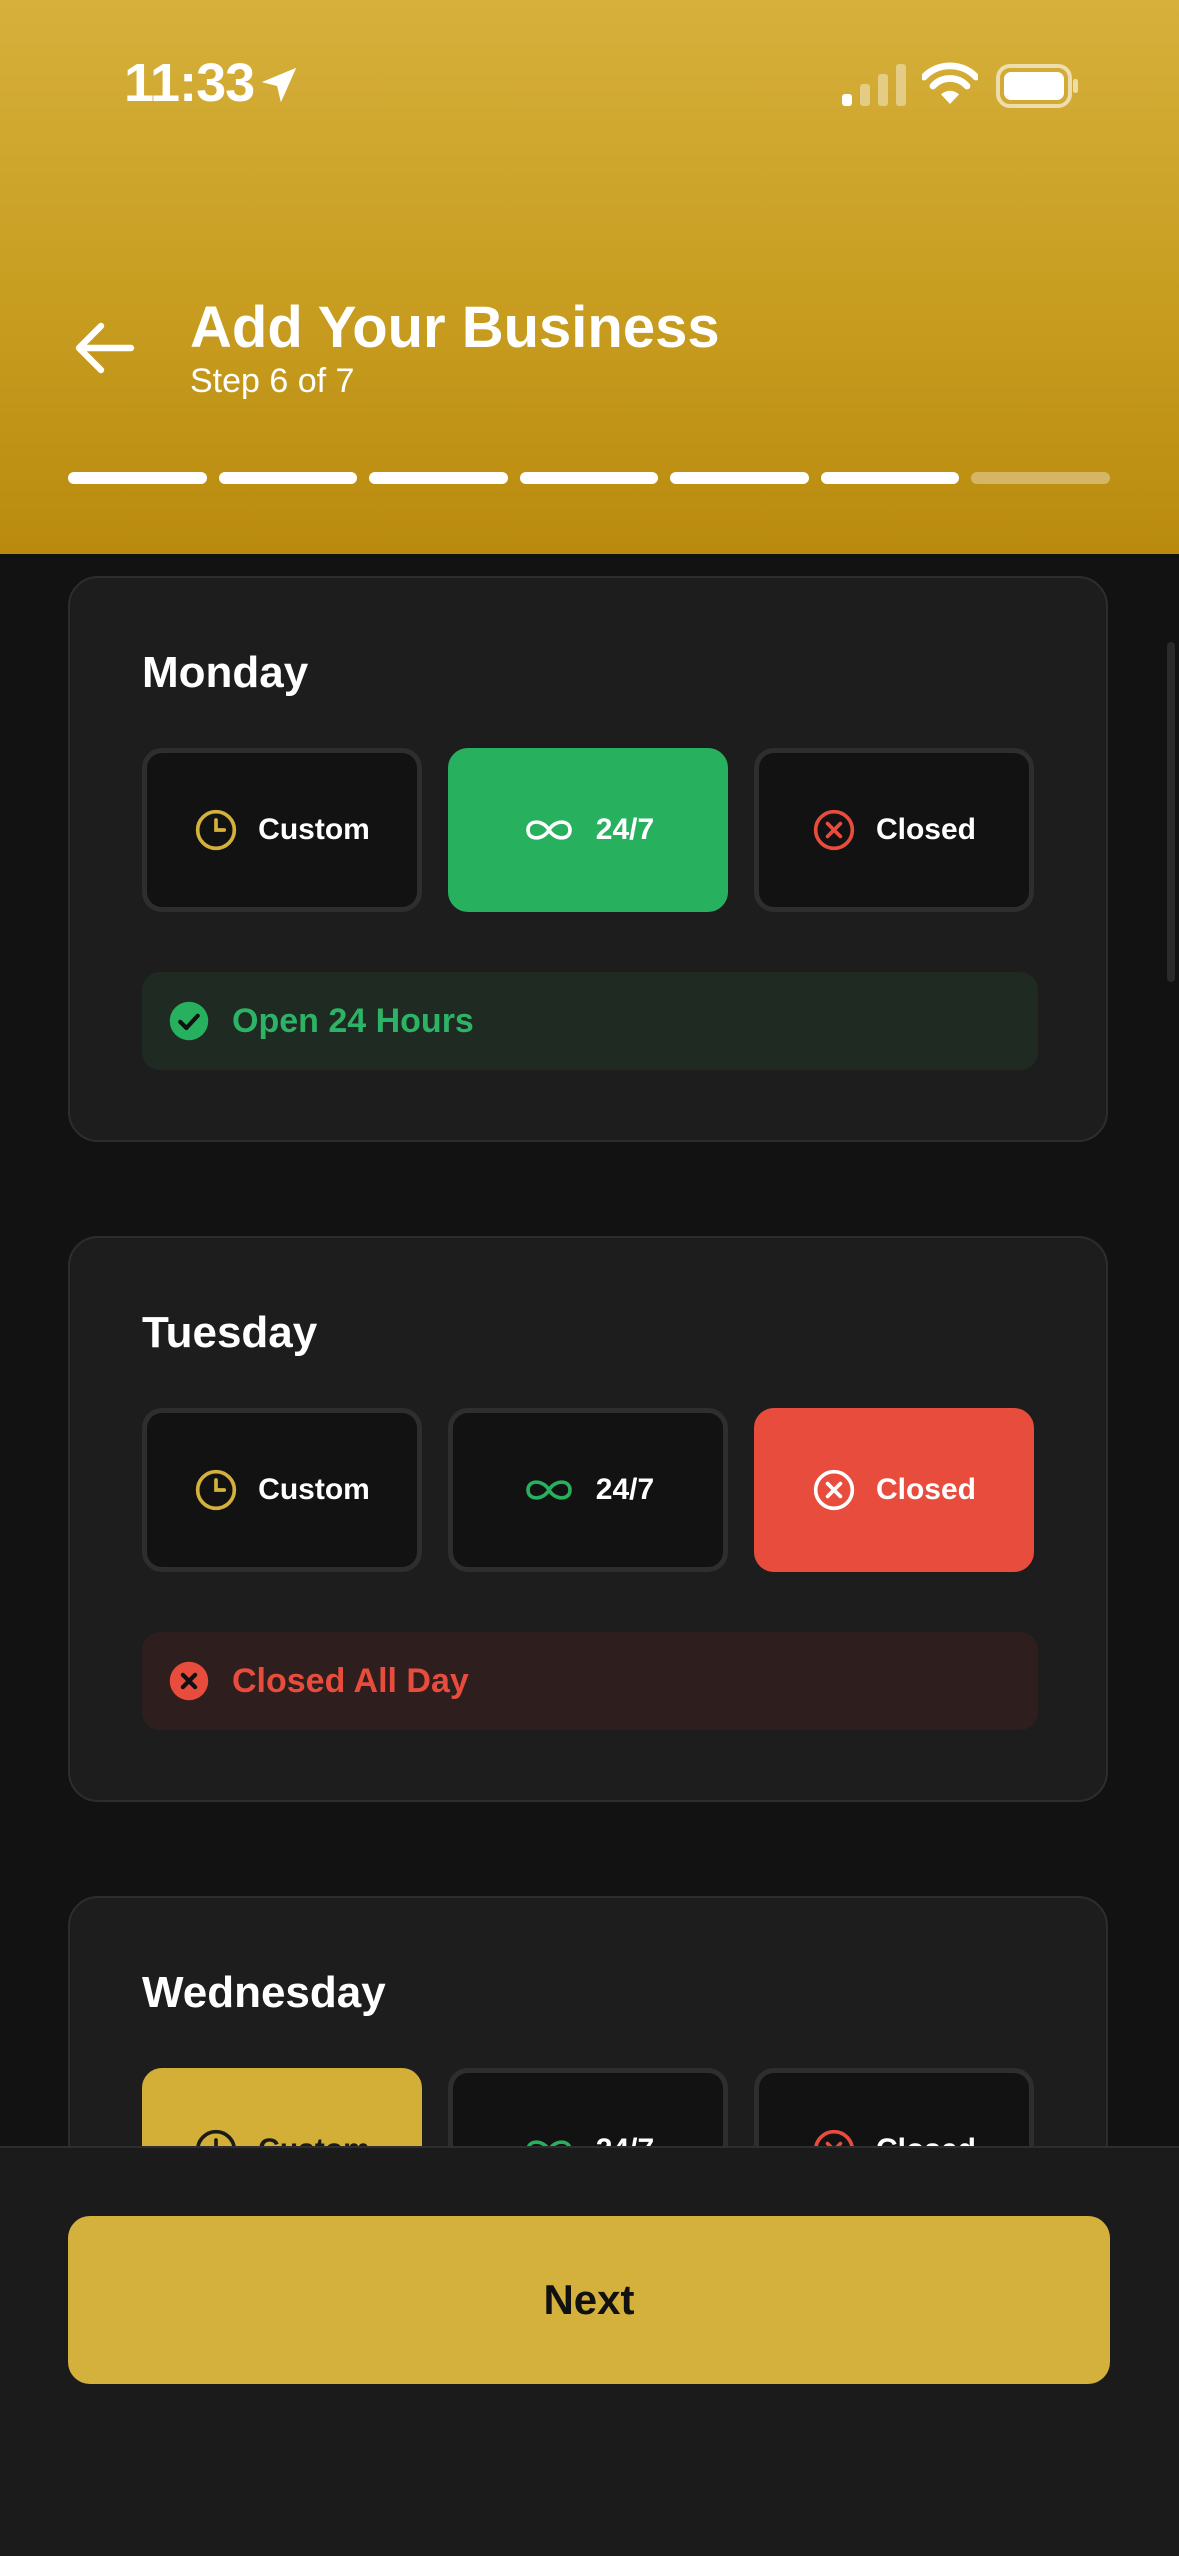 The height and width of the screenshot is (2556, 1179). Describe the element at coordinates (1037, 86) in the screenshot. I see `battery-icon` at that location.